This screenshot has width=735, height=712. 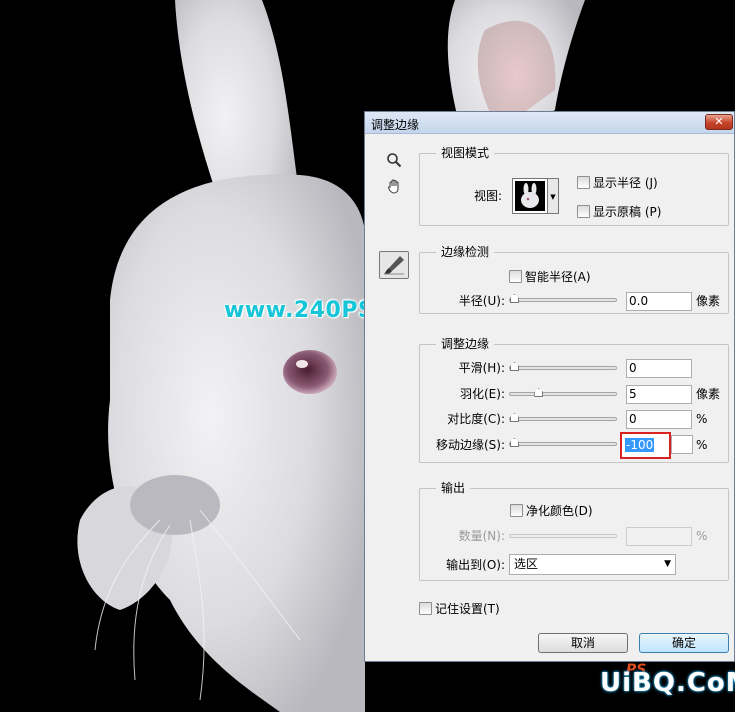 I want to click on shift-edge-unit: %, so click(x=702, y=445).